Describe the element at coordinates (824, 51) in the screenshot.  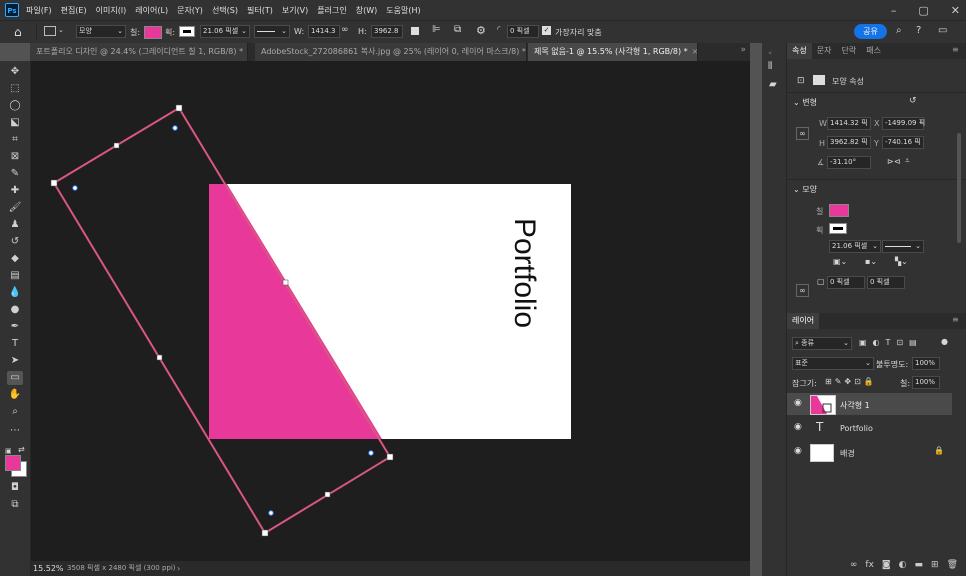
I see `tab-character: 문자` at that location.